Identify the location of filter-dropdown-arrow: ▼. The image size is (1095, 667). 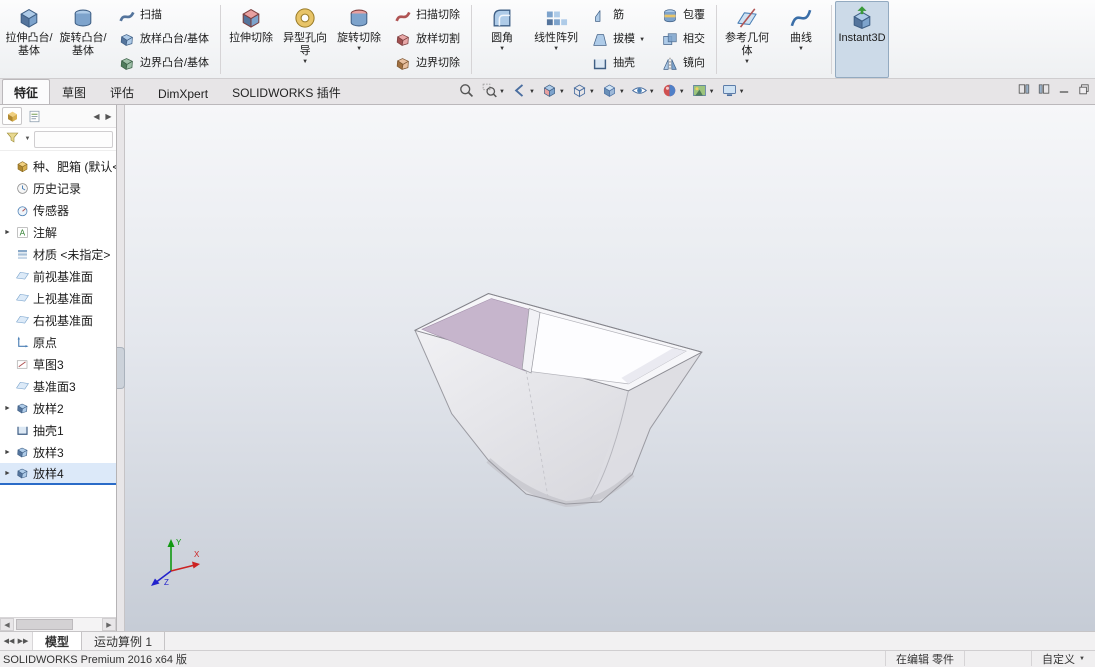
(27, 139).